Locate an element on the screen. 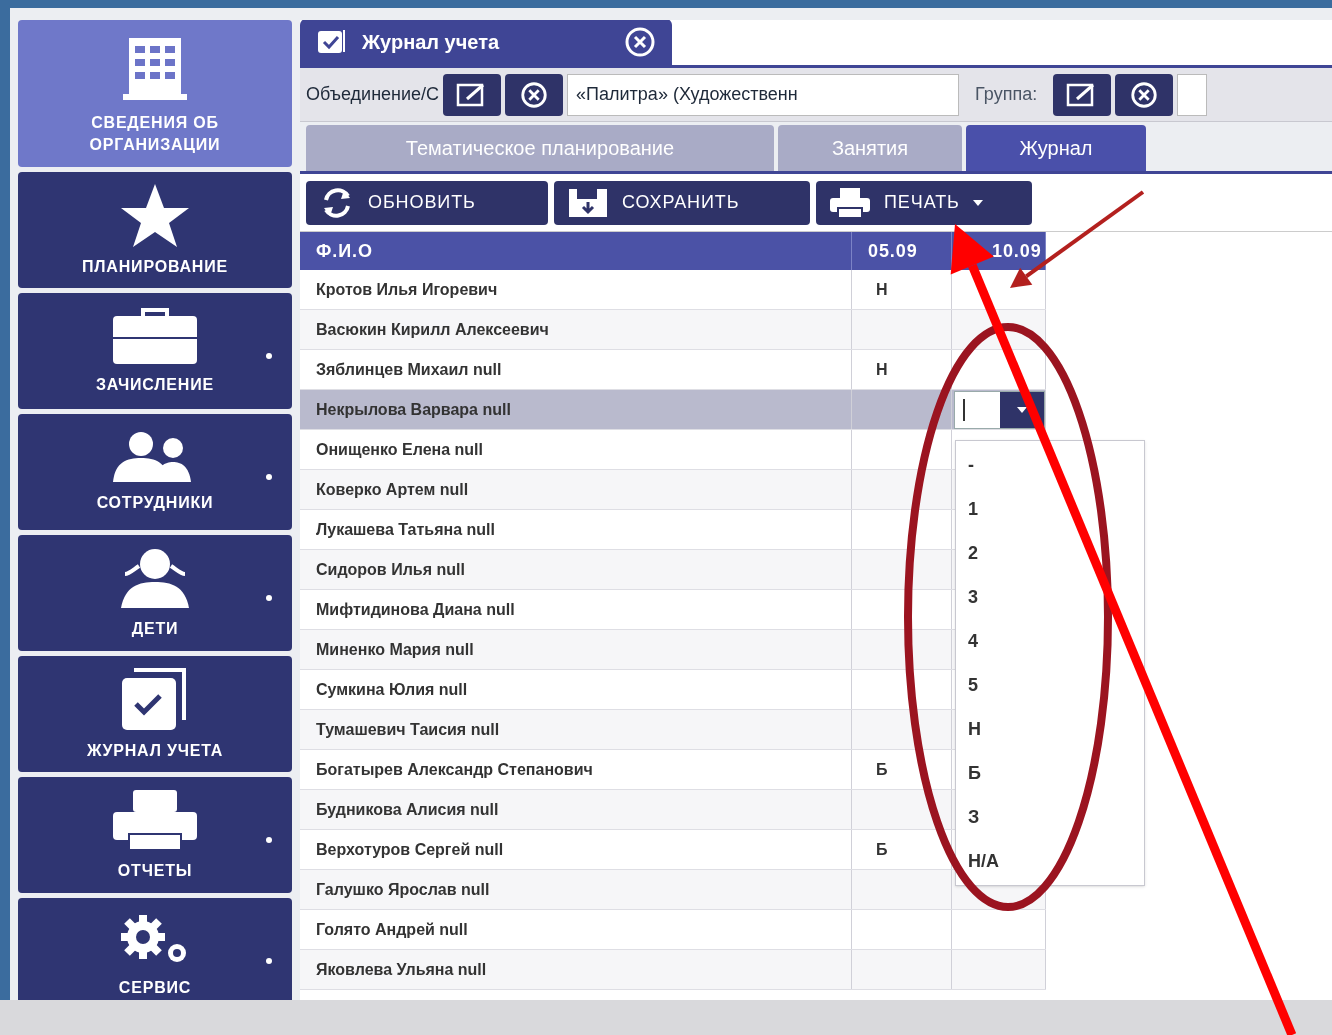 The height and width of the screenshot is (1035, 1332). printer-icon is located at coordinates (850, 202).